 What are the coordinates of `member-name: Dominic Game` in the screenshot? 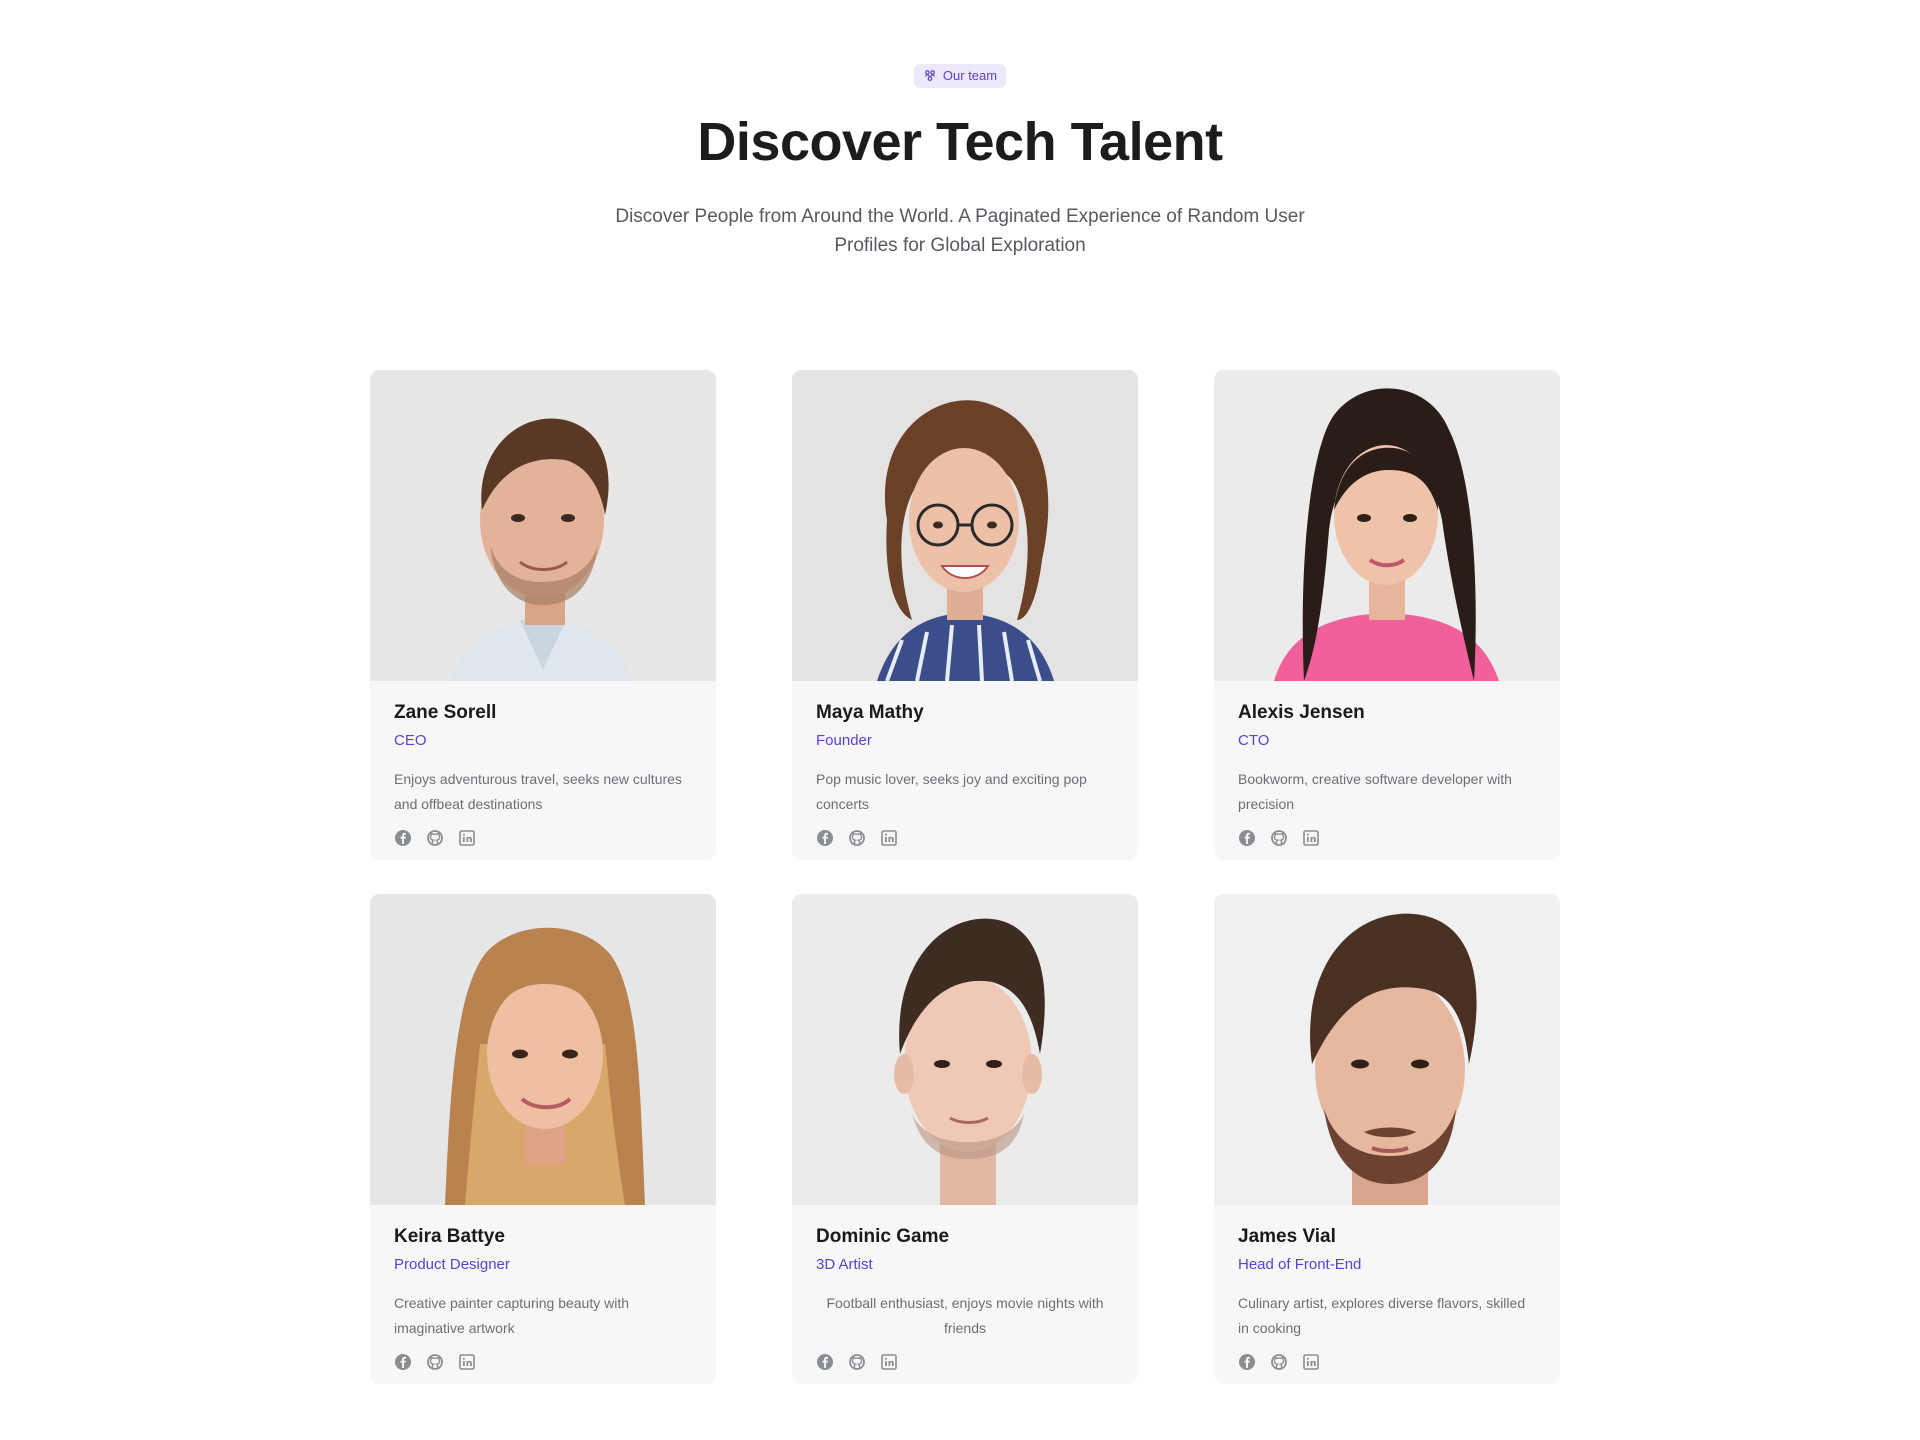 It's located at (883, 1236).